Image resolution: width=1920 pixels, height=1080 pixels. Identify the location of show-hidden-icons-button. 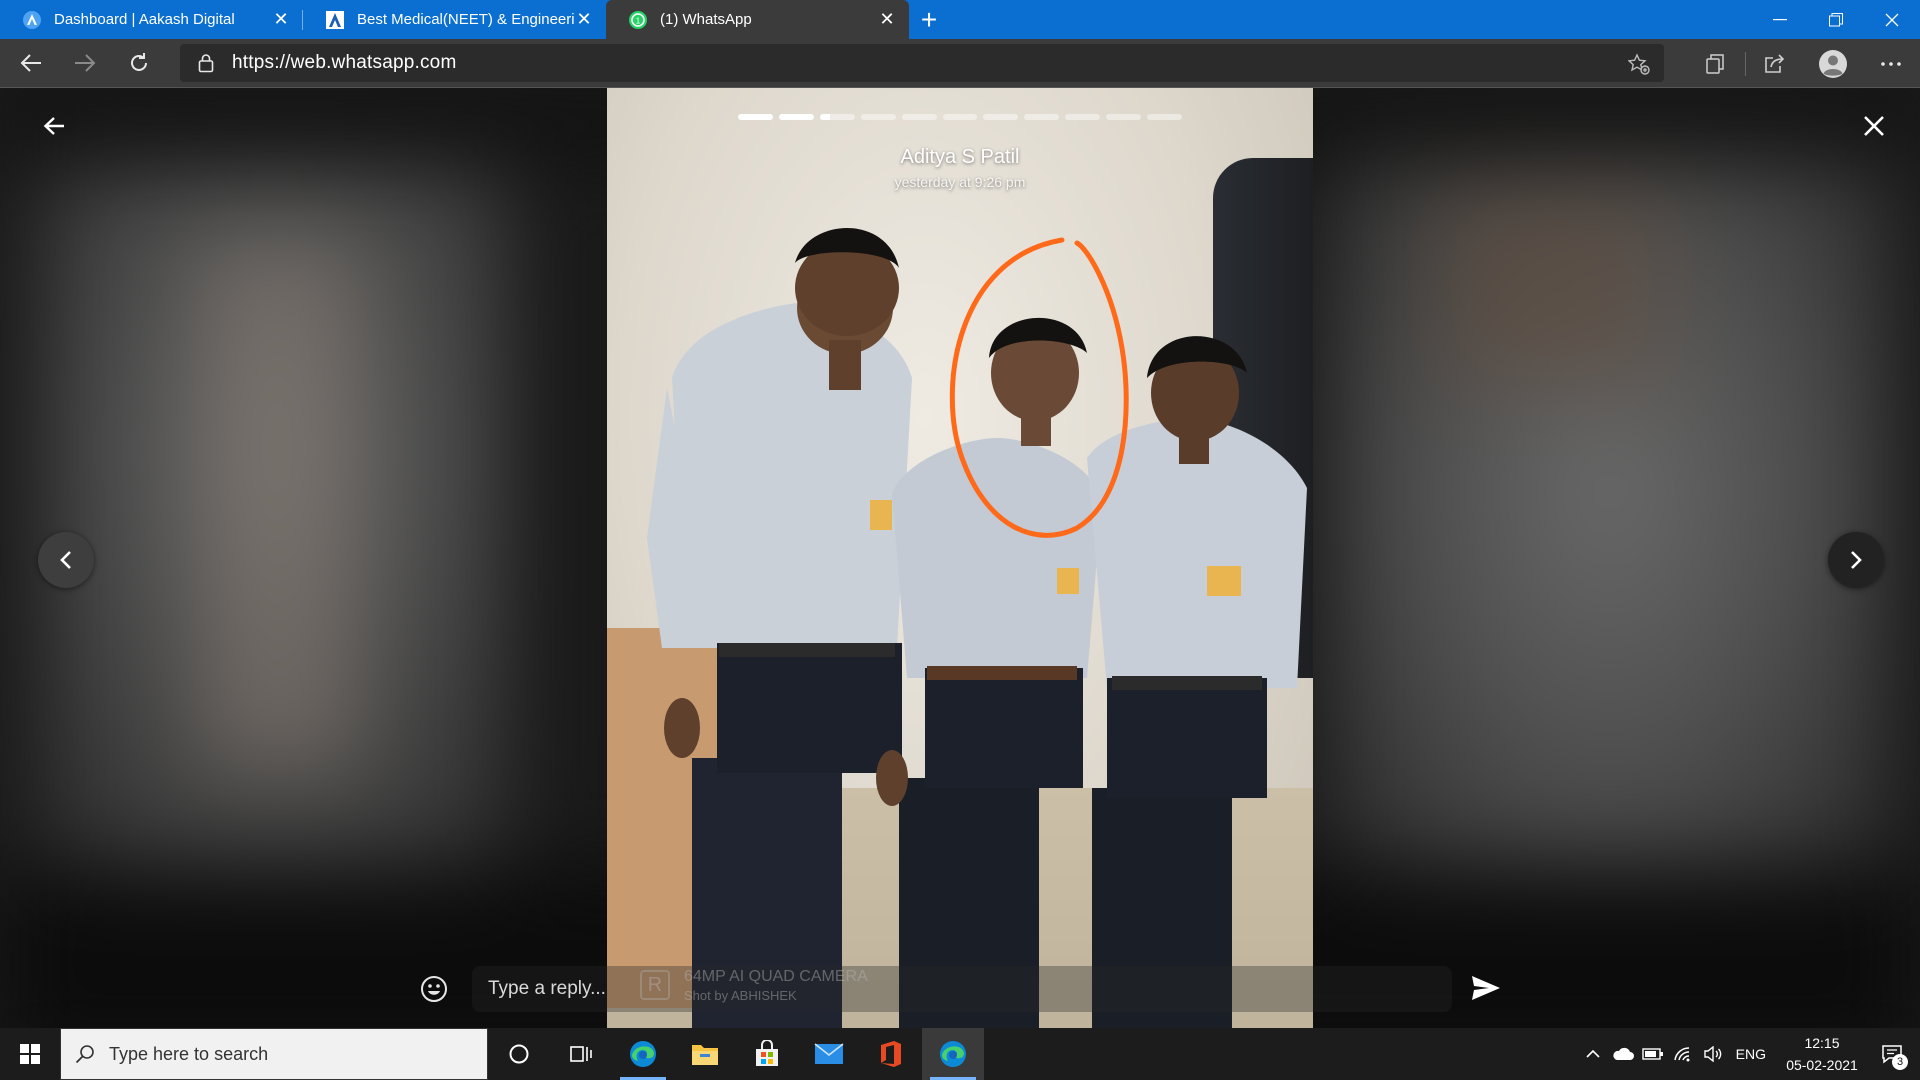
(1593, 1054).